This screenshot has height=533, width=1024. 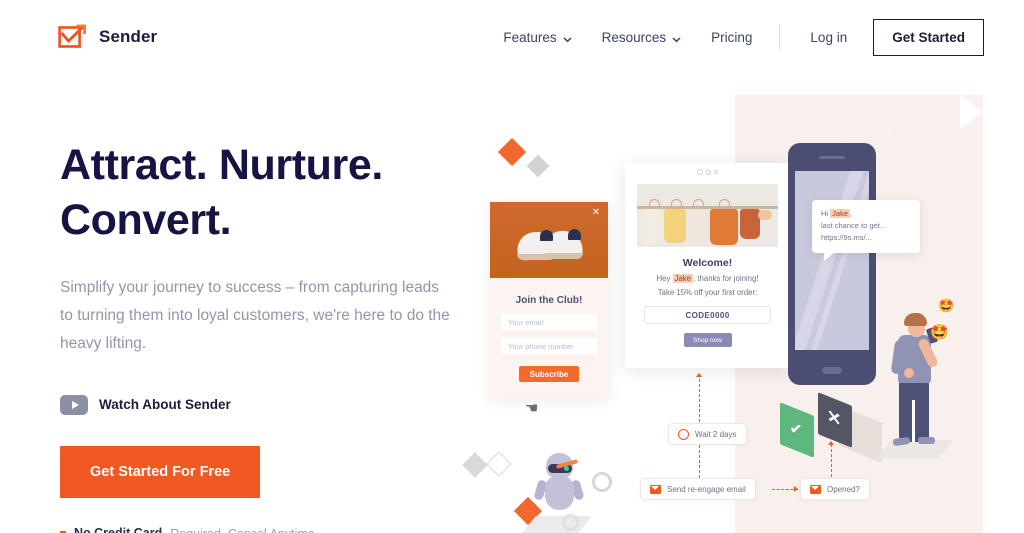 I want to click on no-credit-card-note: No Credit Card Required. Cancel Anytime., so click(x=260, y=529).